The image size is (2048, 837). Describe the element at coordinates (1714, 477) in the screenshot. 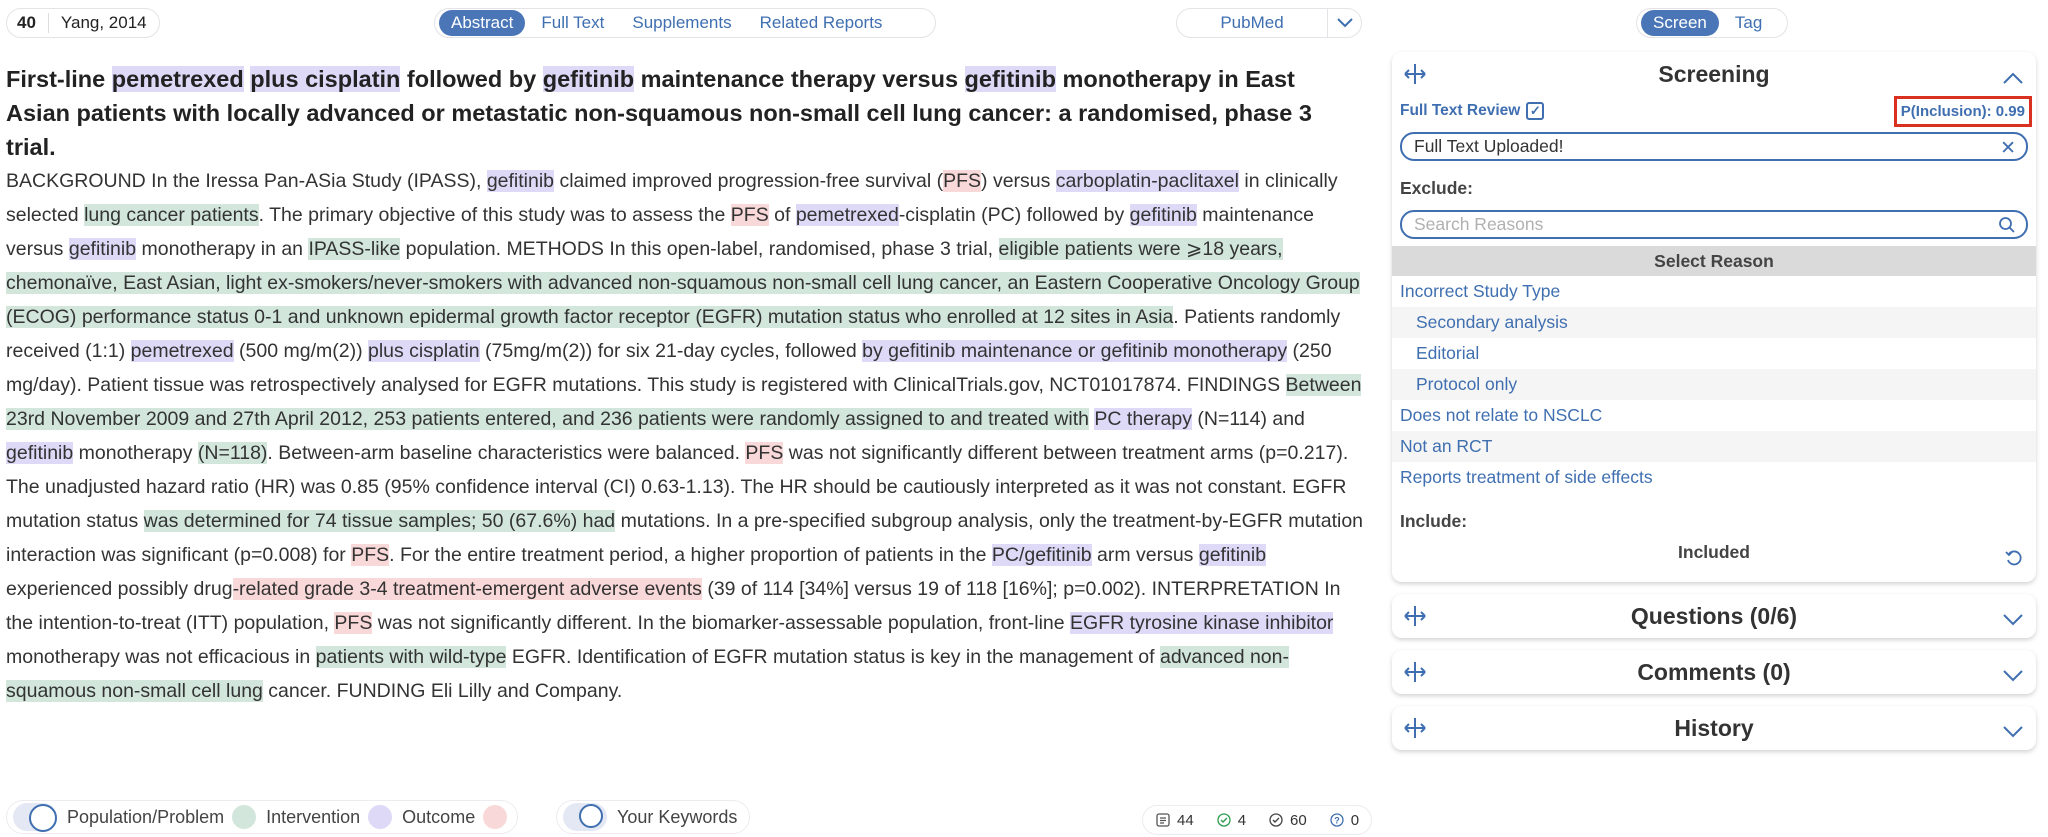

I see `exclude-reason-item: Reports treatment of side effects` at that location.